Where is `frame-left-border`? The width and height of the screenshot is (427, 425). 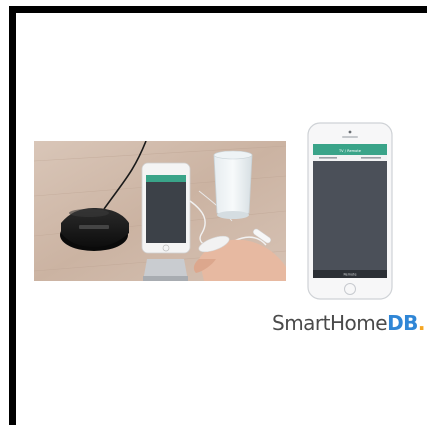 frame-left-border is located at coordinates (12, 215).